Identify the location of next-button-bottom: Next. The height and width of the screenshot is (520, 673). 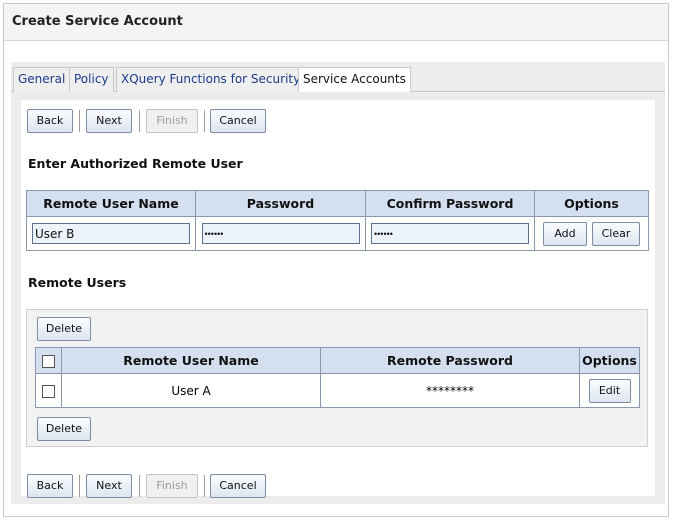
(109, 486).